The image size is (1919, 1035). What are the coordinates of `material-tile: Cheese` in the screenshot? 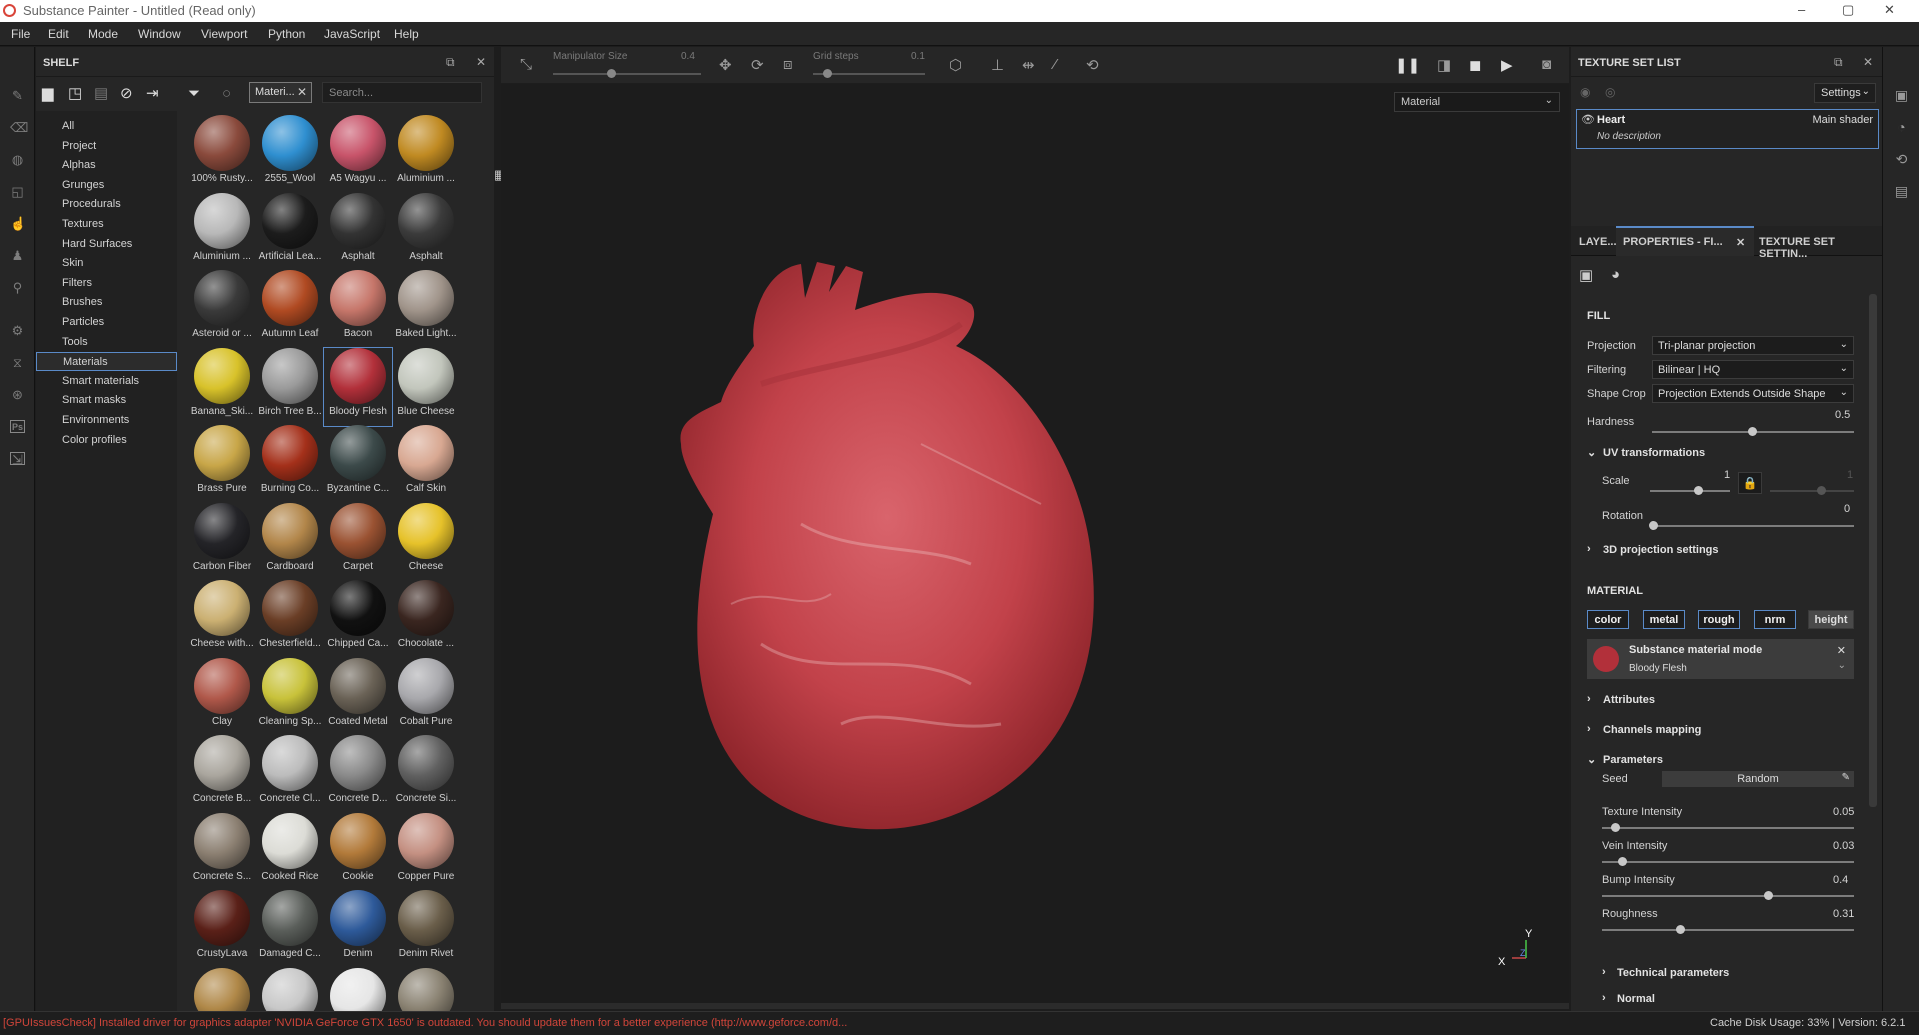 It's located at (426, 541).